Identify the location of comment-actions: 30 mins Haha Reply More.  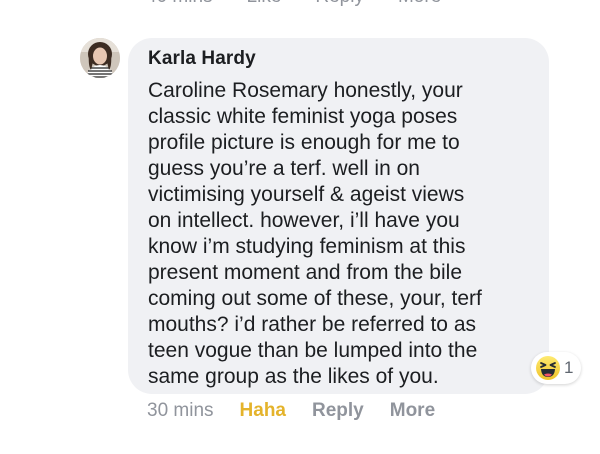
(291, 411).